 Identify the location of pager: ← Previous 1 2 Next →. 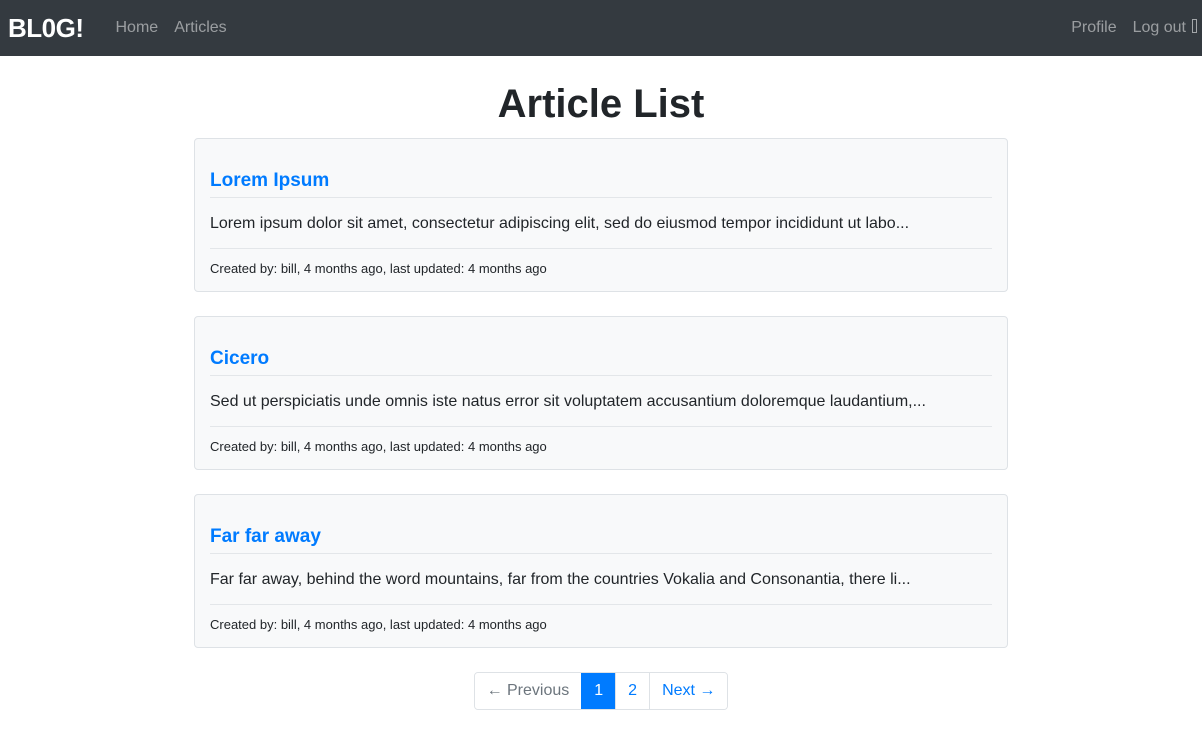
(601, 691).